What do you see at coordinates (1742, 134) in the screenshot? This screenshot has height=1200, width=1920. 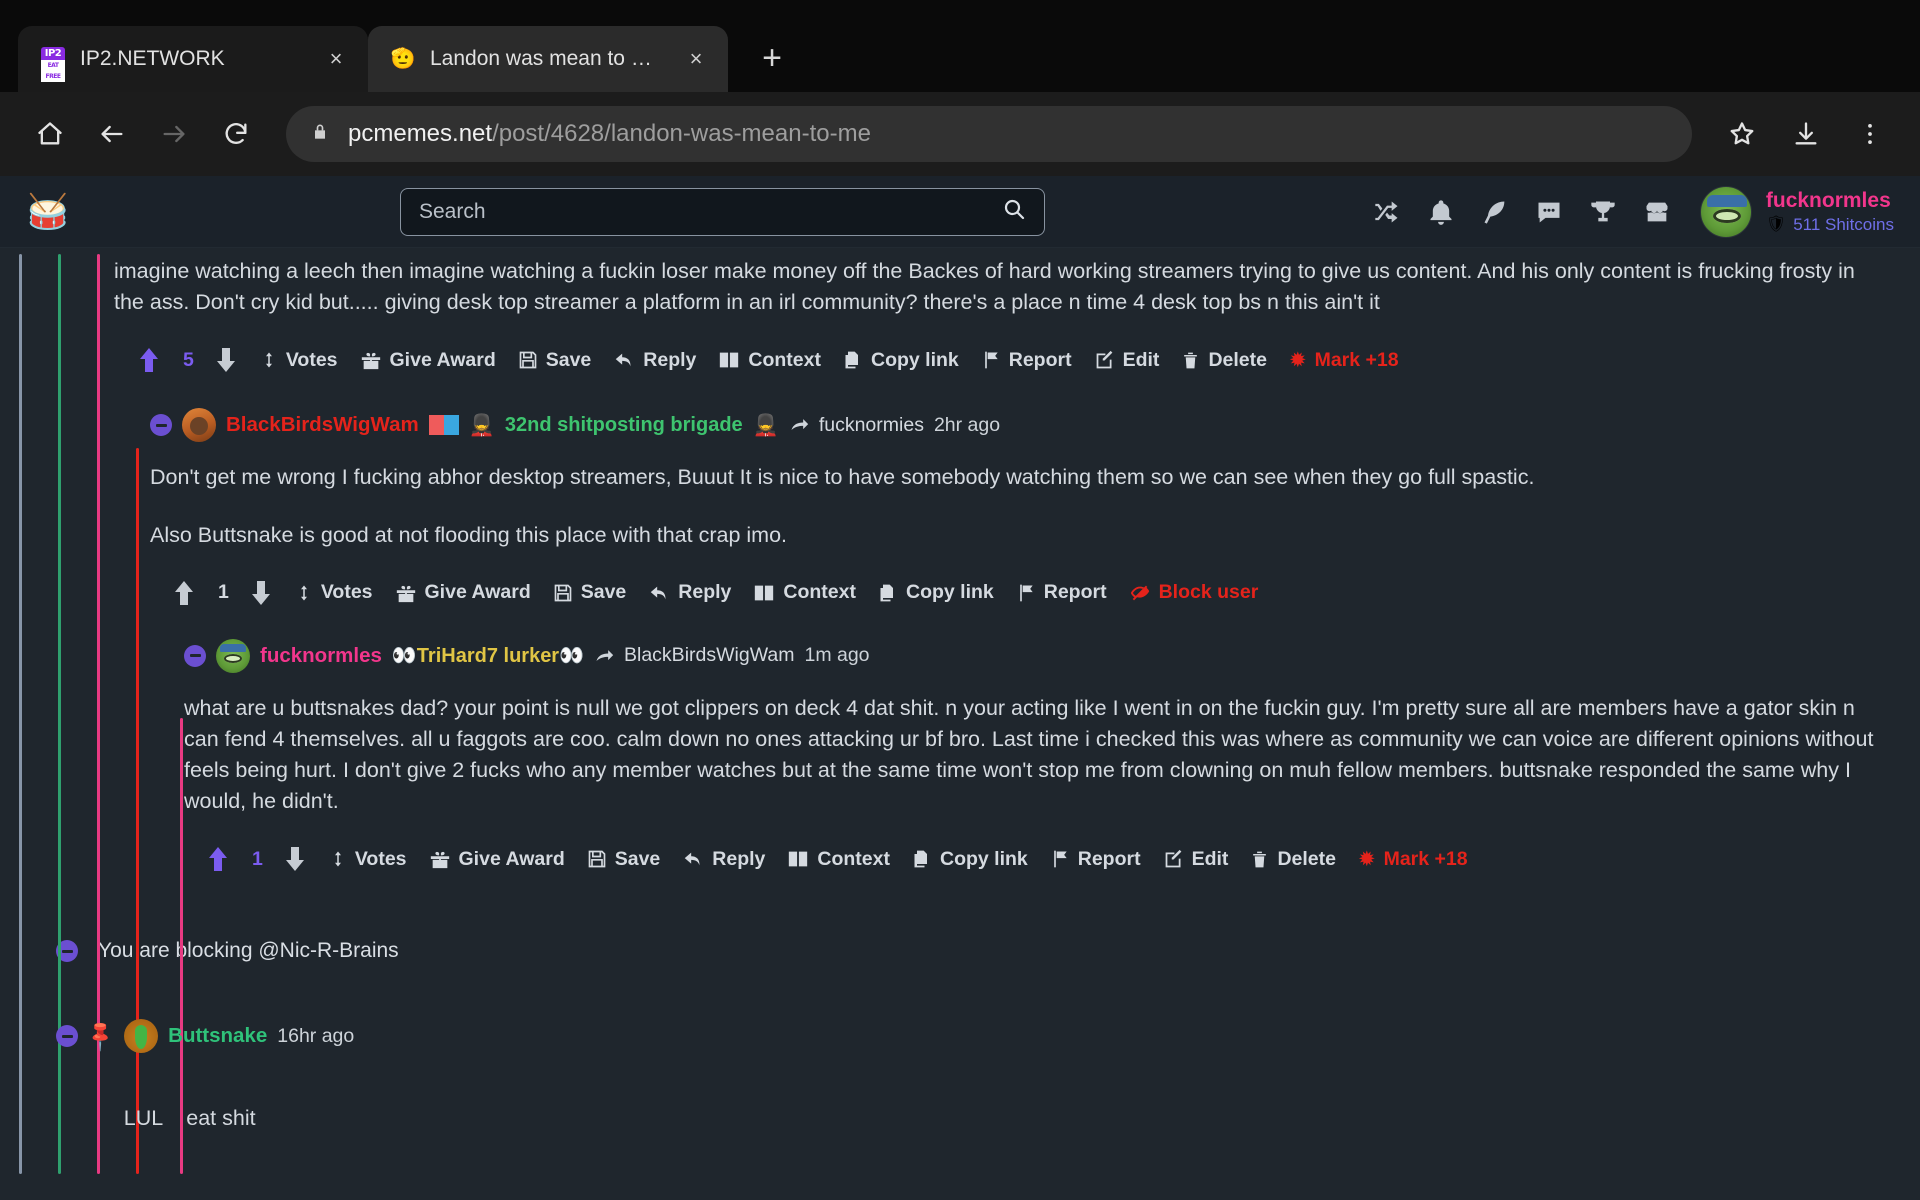 I see `star-icon` at bounding box center [1742, 134].